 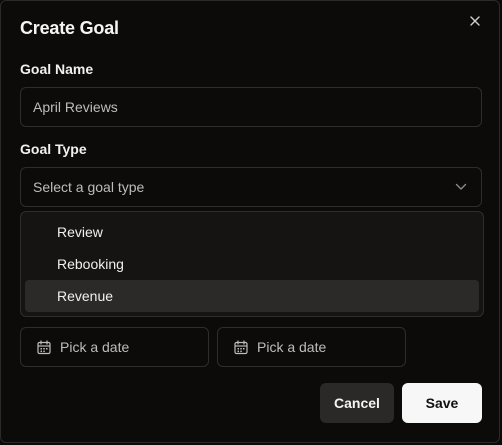 What do you see at coordinates (80, 232) in the screenshot?
I see `option-label: Review` at bounding box center [80, 232].